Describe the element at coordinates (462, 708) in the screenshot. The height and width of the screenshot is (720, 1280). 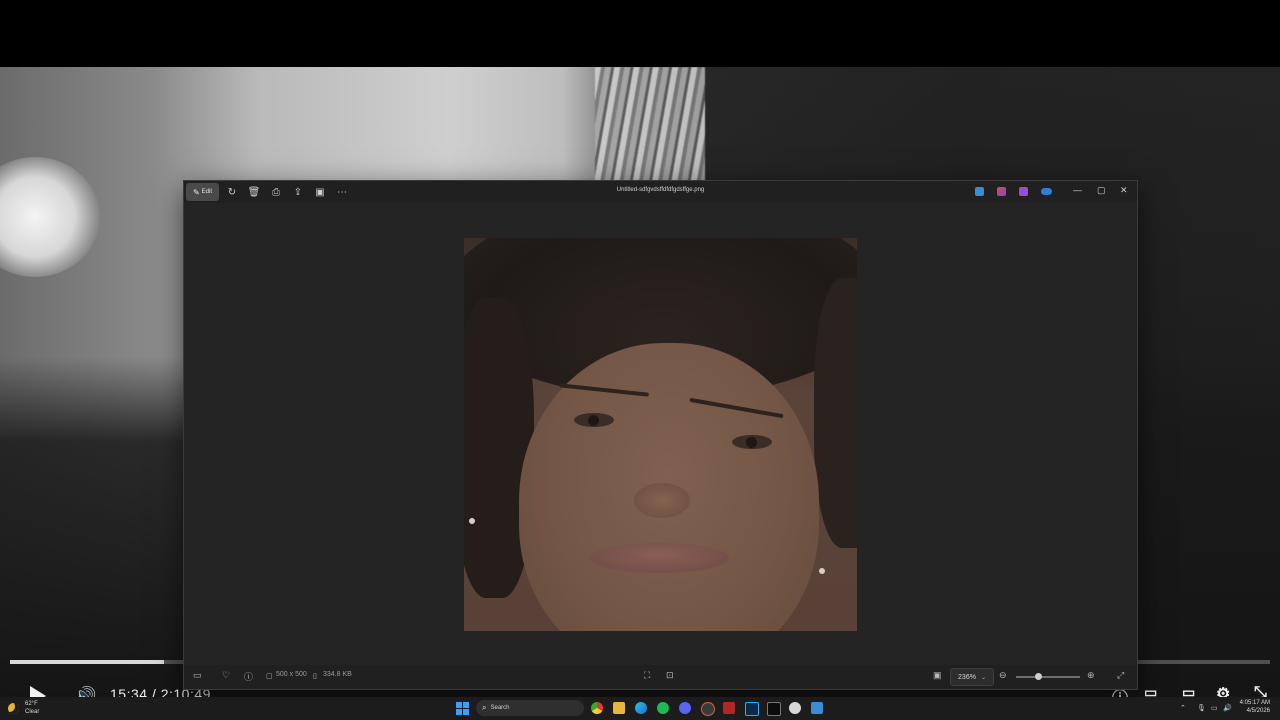
I see `windows-start-icon` at that location.